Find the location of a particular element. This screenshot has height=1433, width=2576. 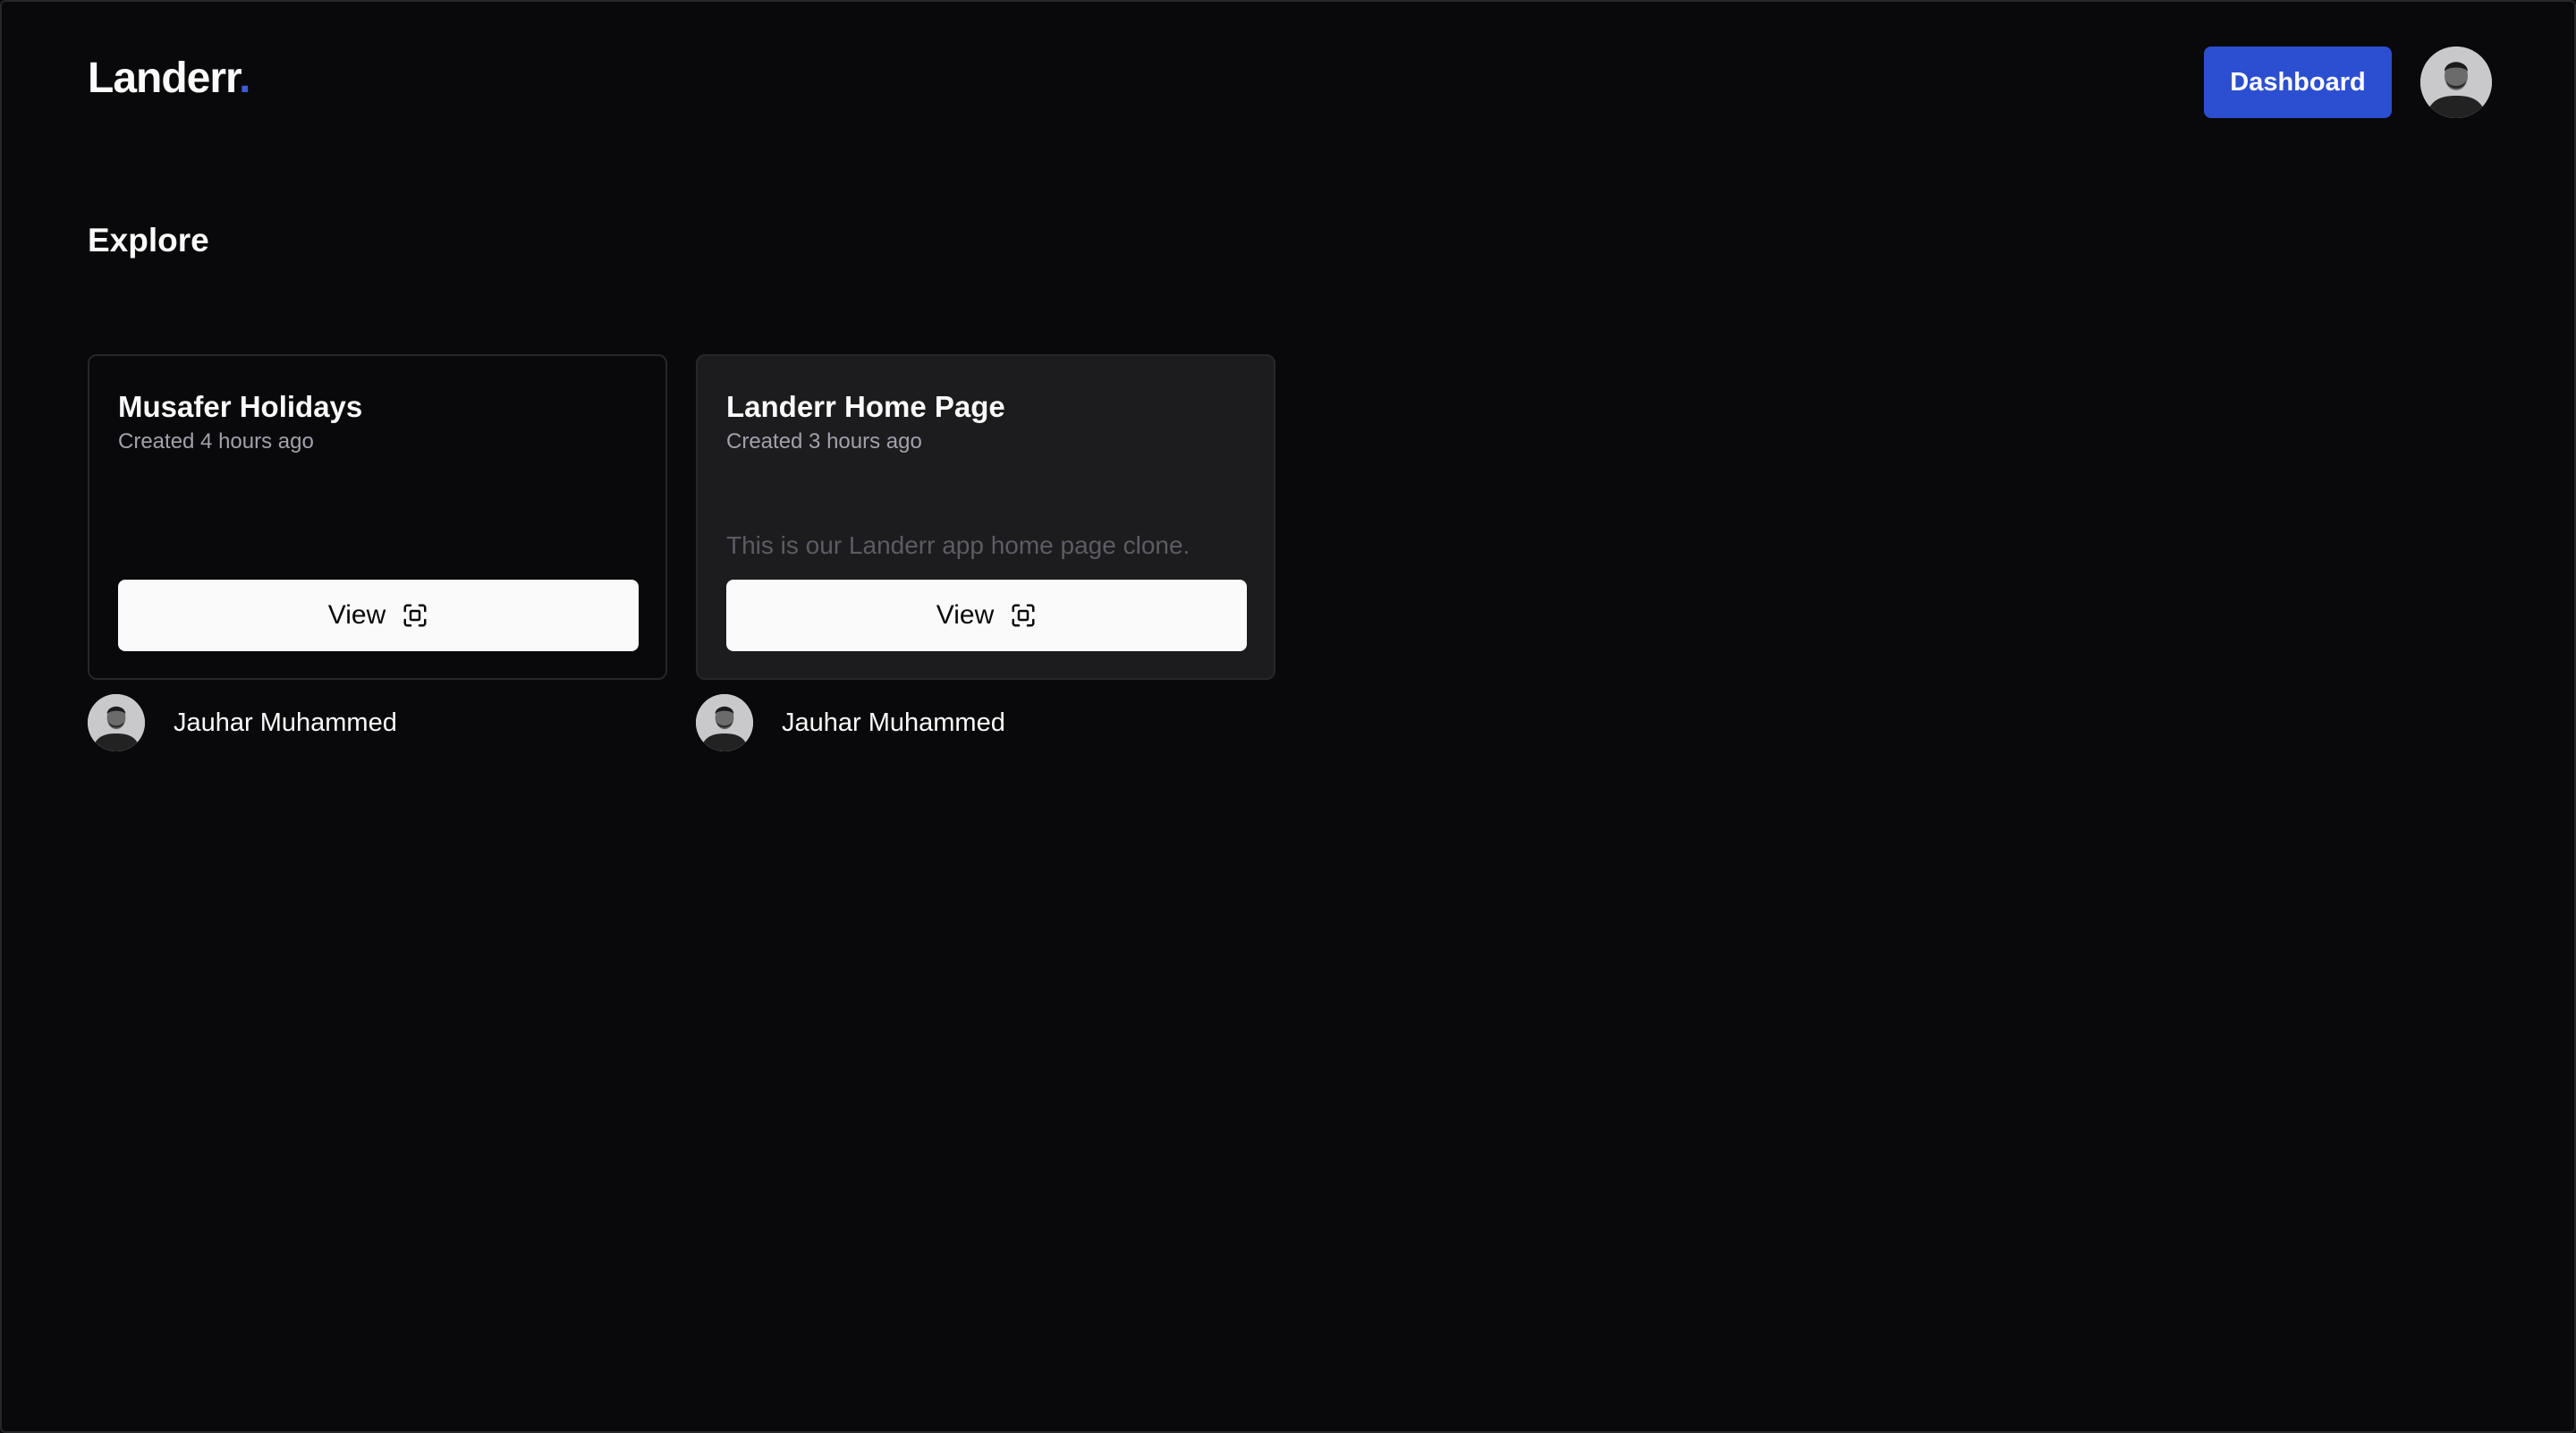

card-created-time: Created 3 hours ago is located at coordinates (824, 441).